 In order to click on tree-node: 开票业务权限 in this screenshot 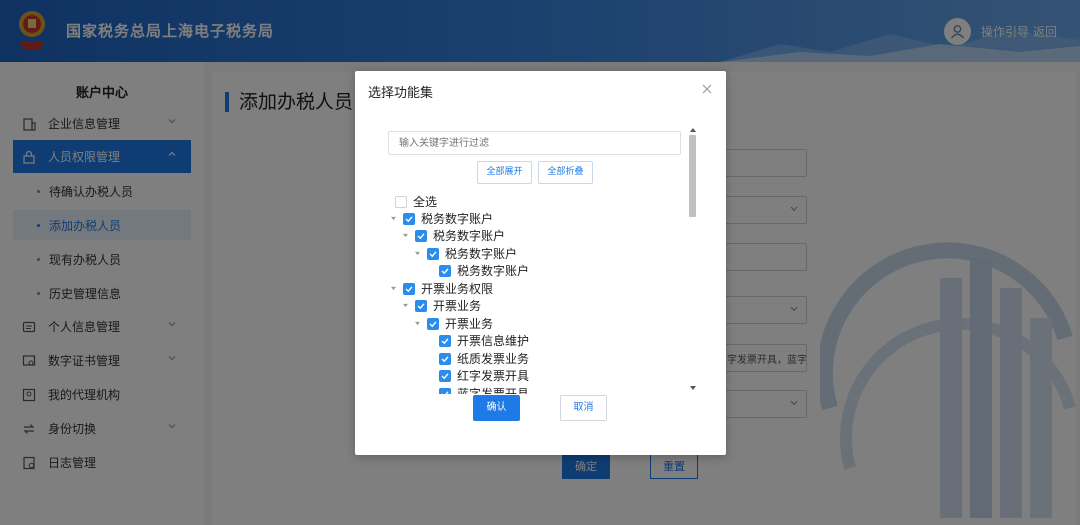, I will do `click(442, 288)`.